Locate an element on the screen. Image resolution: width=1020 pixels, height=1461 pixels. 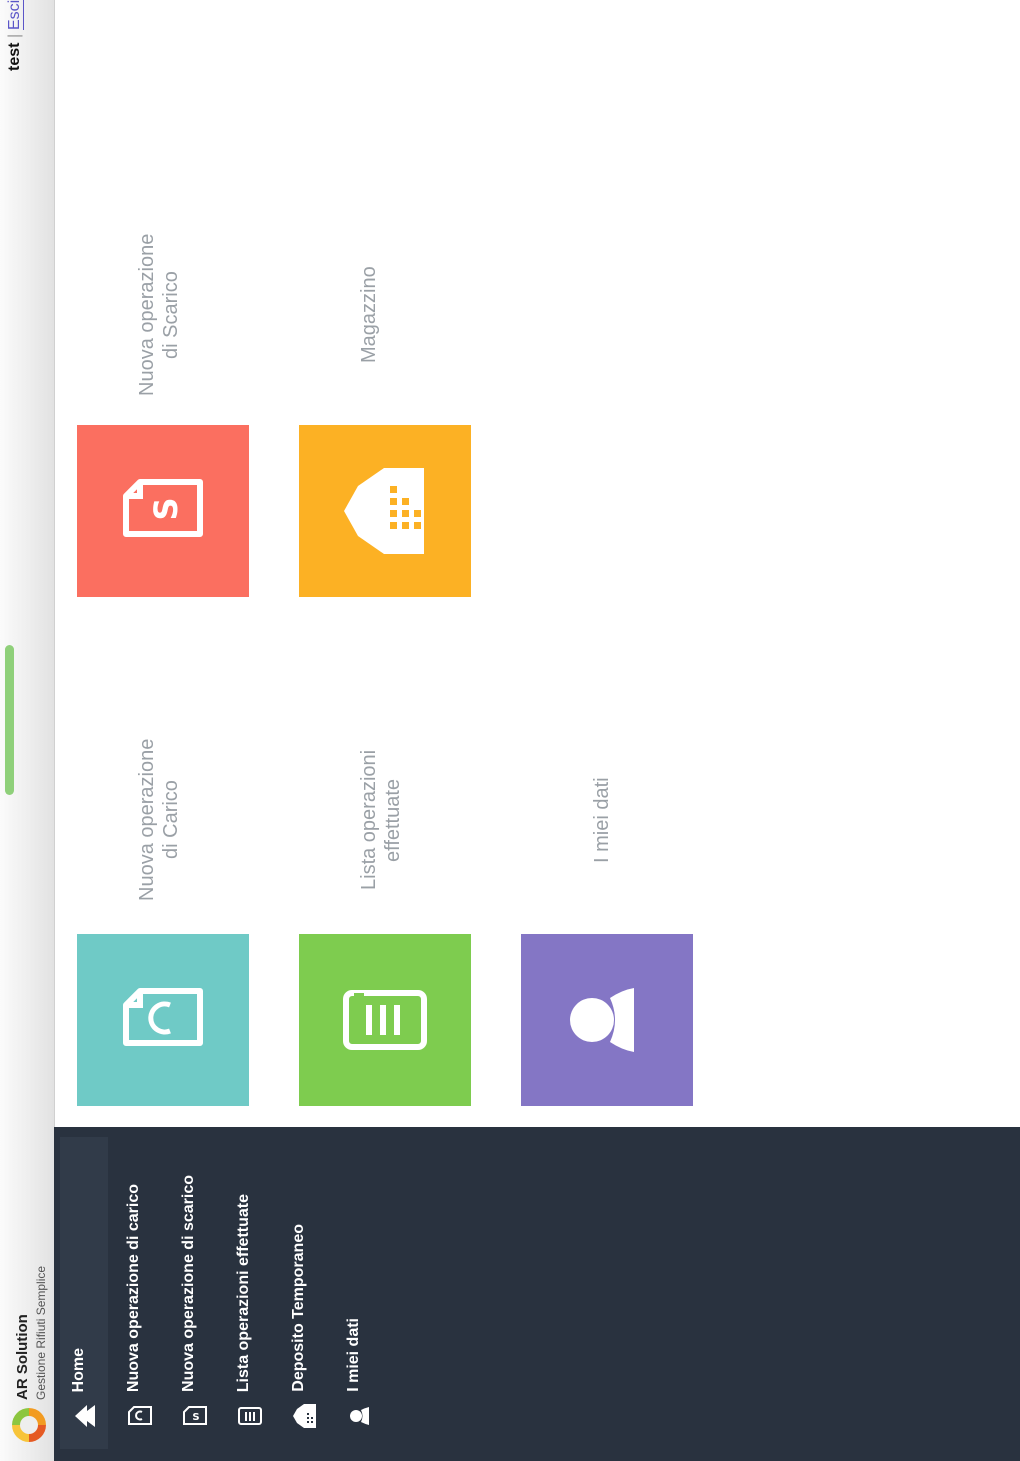
brand: AR Solution Gestione Rifiuti Semplice is located at coordinates (31, 1350).